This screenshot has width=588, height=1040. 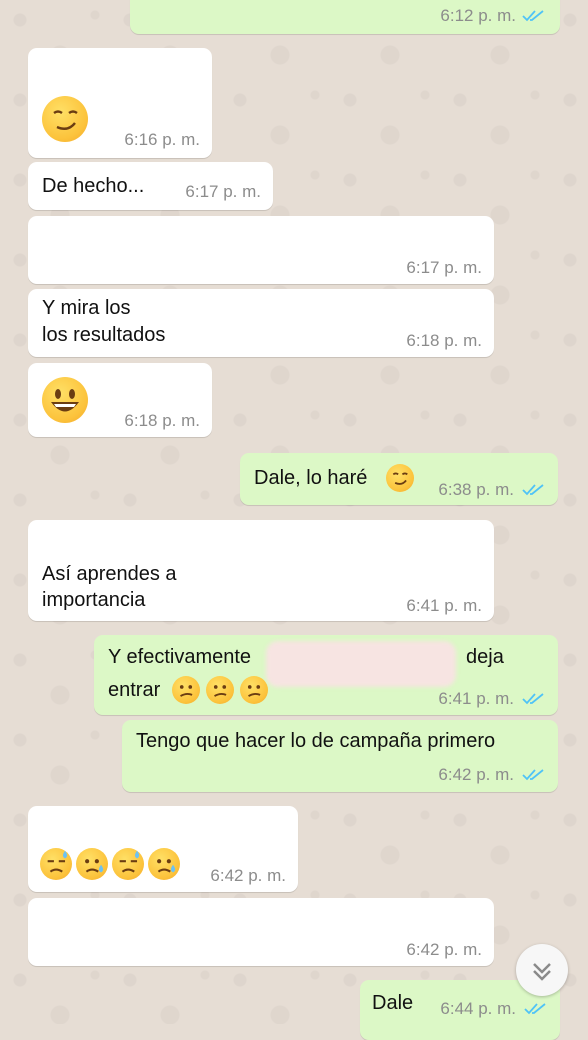 What do you see at coordinates (345, 17) in the screenshot?
I see `message-bubble-outgoing: 6:12 p. m.` at bounding box center [345, 17].